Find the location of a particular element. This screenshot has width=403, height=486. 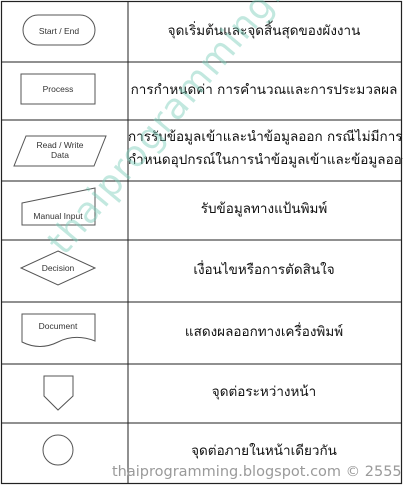

description-decision: เงื่อนไขหรือการตัดสินใจ is located at coordinates (264, 270).